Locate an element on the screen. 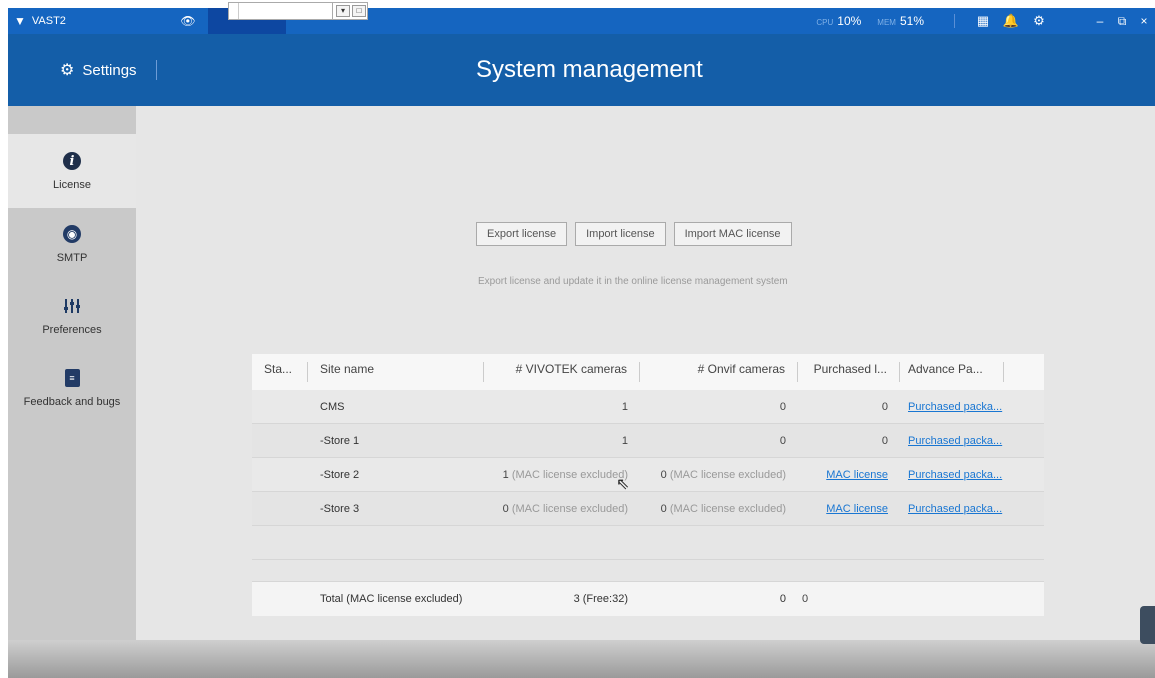 This screenshot has height=678, width=1155. total-onvif: 0 is located at coordinates (782, 599).